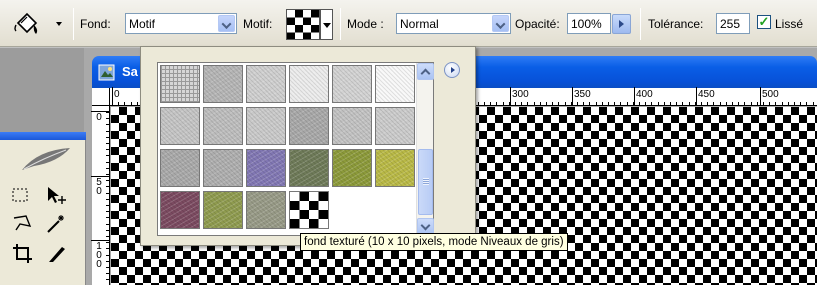 Image resolution: width=817 pixels, height=285 pixels. Describe the element at coordinates (582, 94) in the screenshot. I see `ruler-label: 350` at that location.